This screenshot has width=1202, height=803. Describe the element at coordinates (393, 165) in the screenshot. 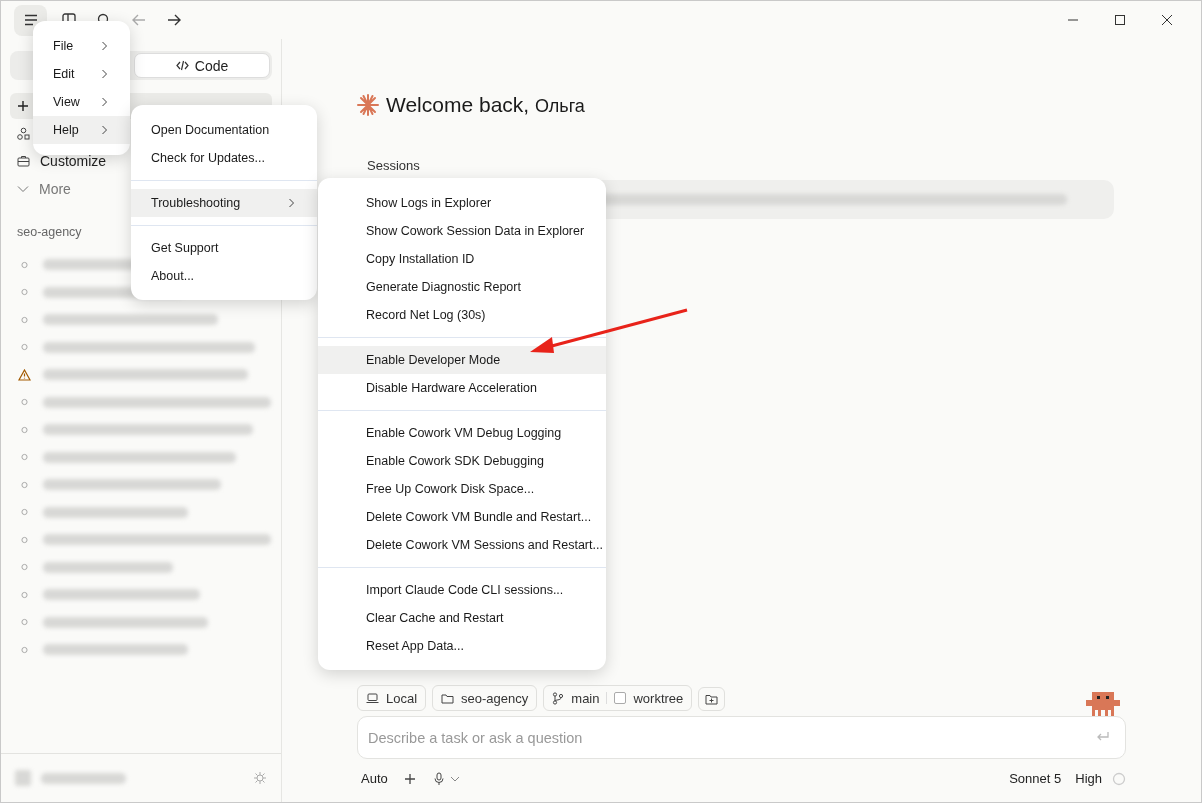

I see `sessions-heading: Sessions` at that location.